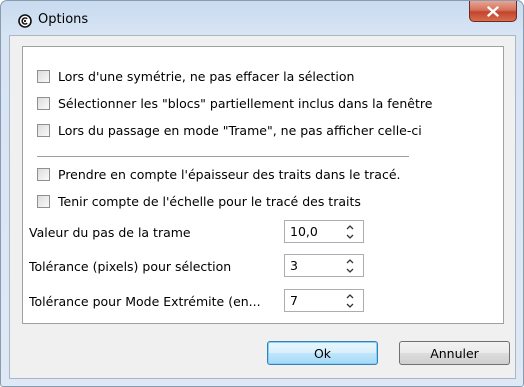 Image resolution: width=524 pixels, height=387 pixels. What do you see at coordinates (324, 300) in the screenshot?
I see `endpoint-tolerance-spinbox: 7` at bounding box center [324, 300].